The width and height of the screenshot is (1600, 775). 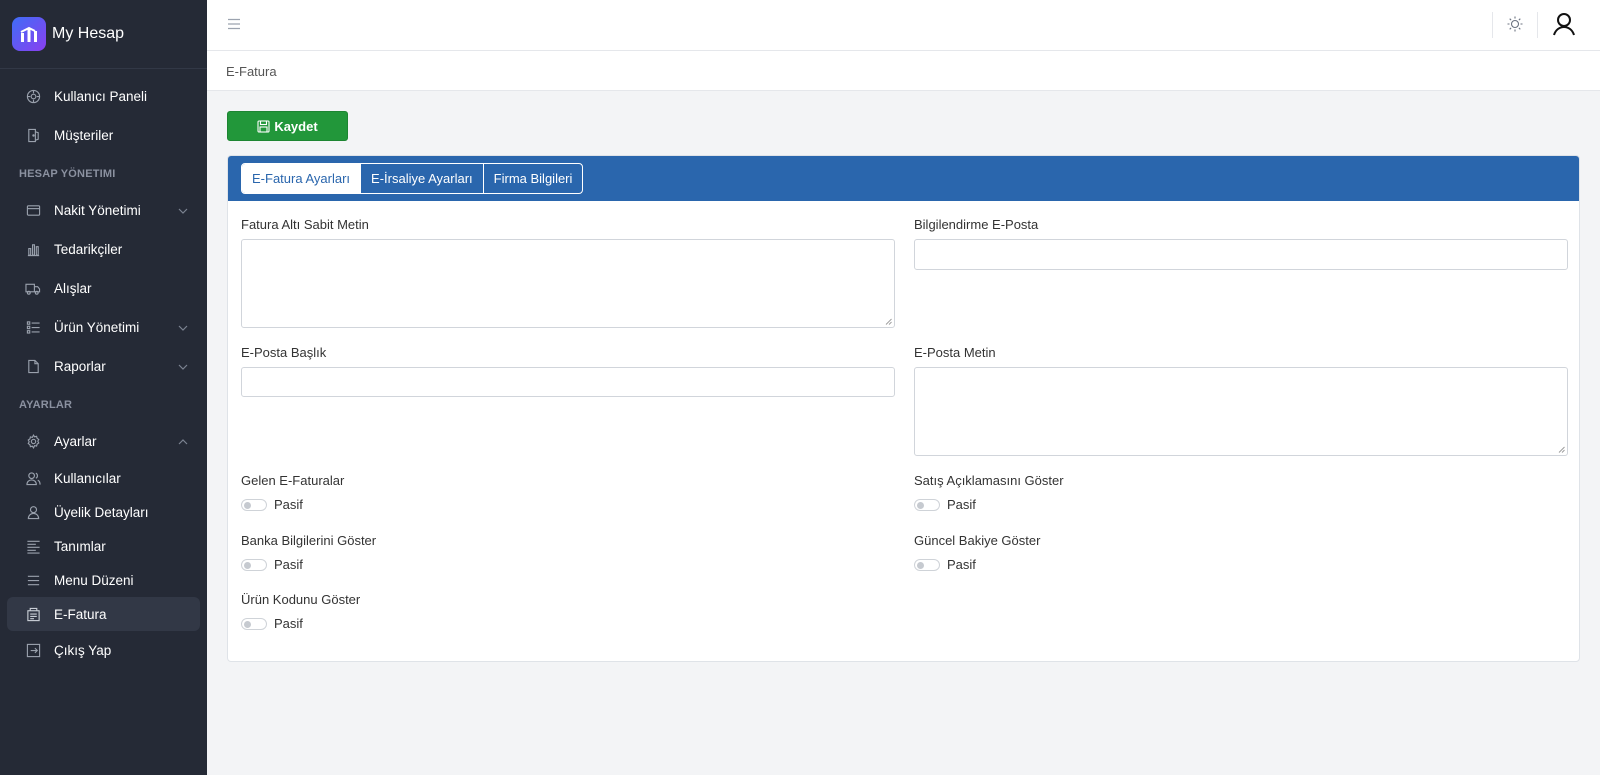 I want to click on bar-chart-icon, so click(x=33, y=250).